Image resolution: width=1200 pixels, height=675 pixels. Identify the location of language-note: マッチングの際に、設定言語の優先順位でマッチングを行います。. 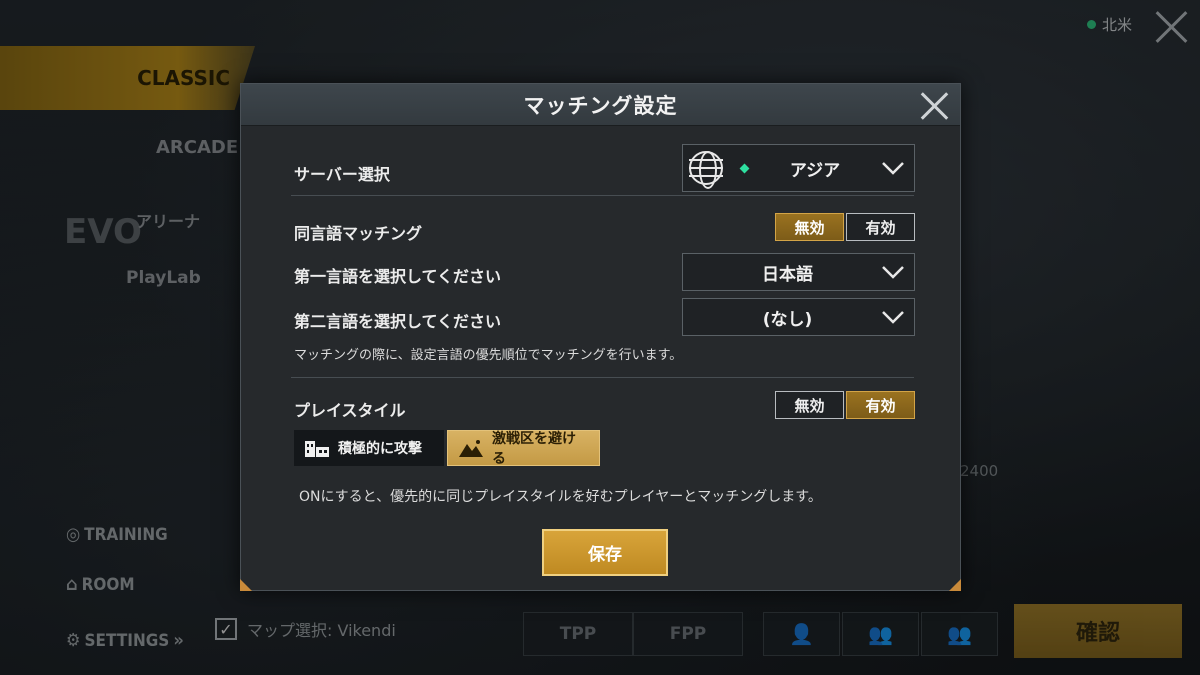
(488, 355).